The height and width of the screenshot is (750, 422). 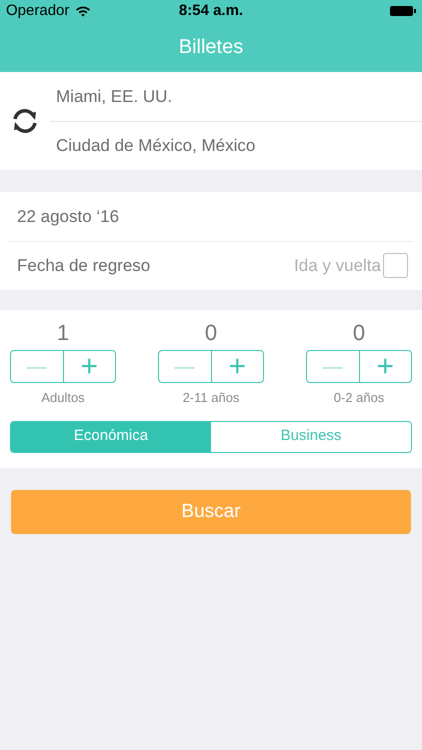 I want to click on round-trip-checkbox, so click(x=395, y=265).